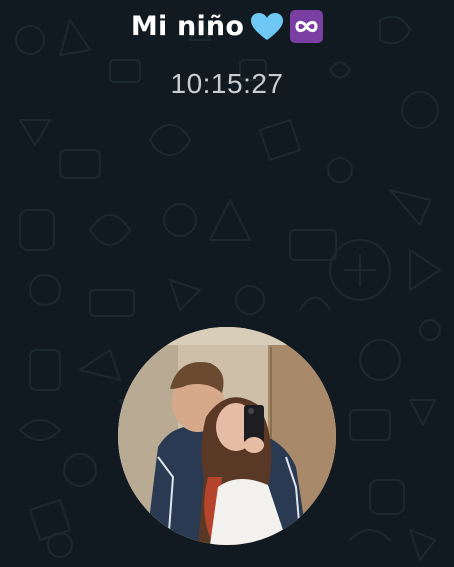  I want to click on contact-name-row: Mi niño, so click(227, 26).